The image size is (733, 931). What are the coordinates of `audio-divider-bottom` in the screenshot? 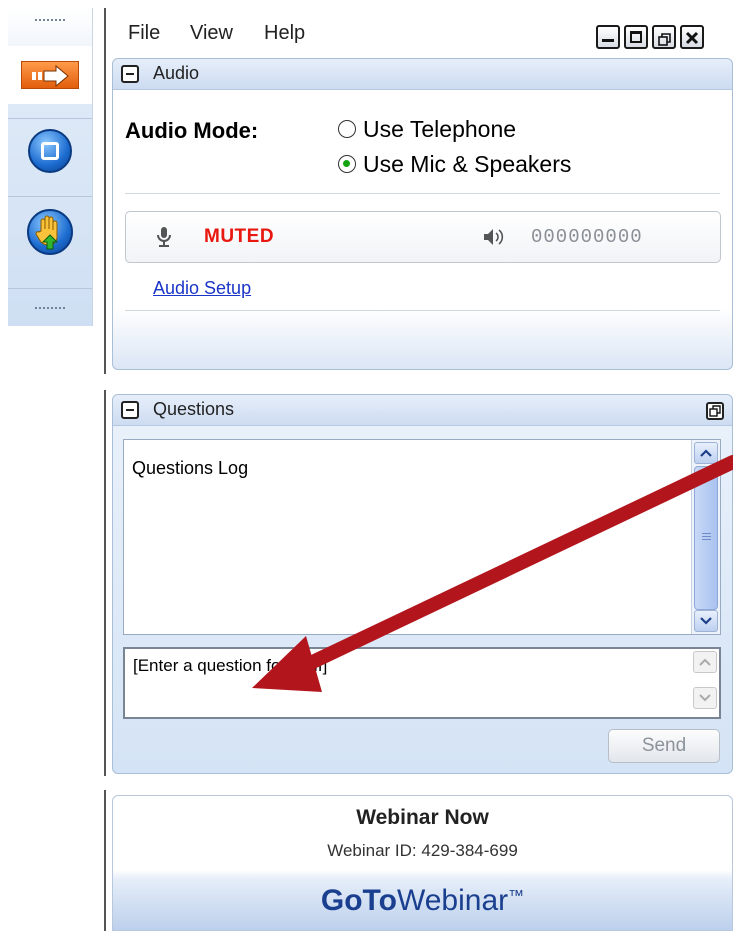 It's located at (422, 310).